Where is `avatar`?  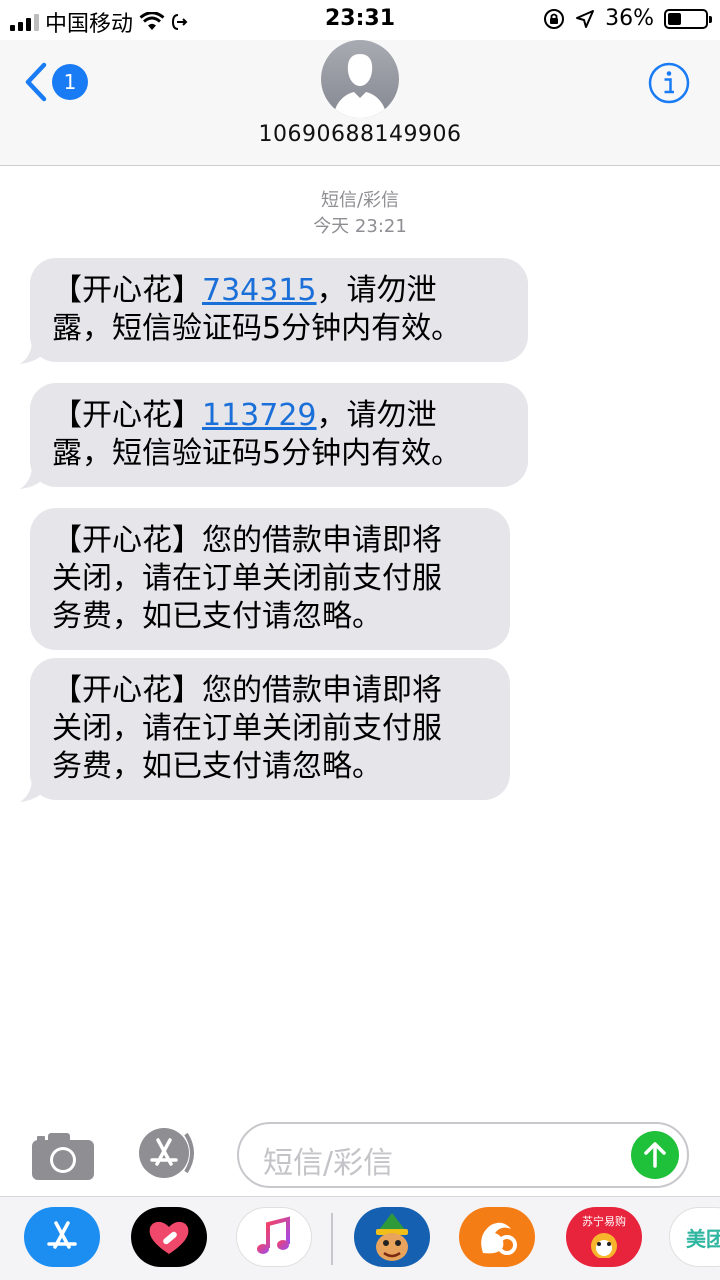 avatar is located at coordinates (360, 79).